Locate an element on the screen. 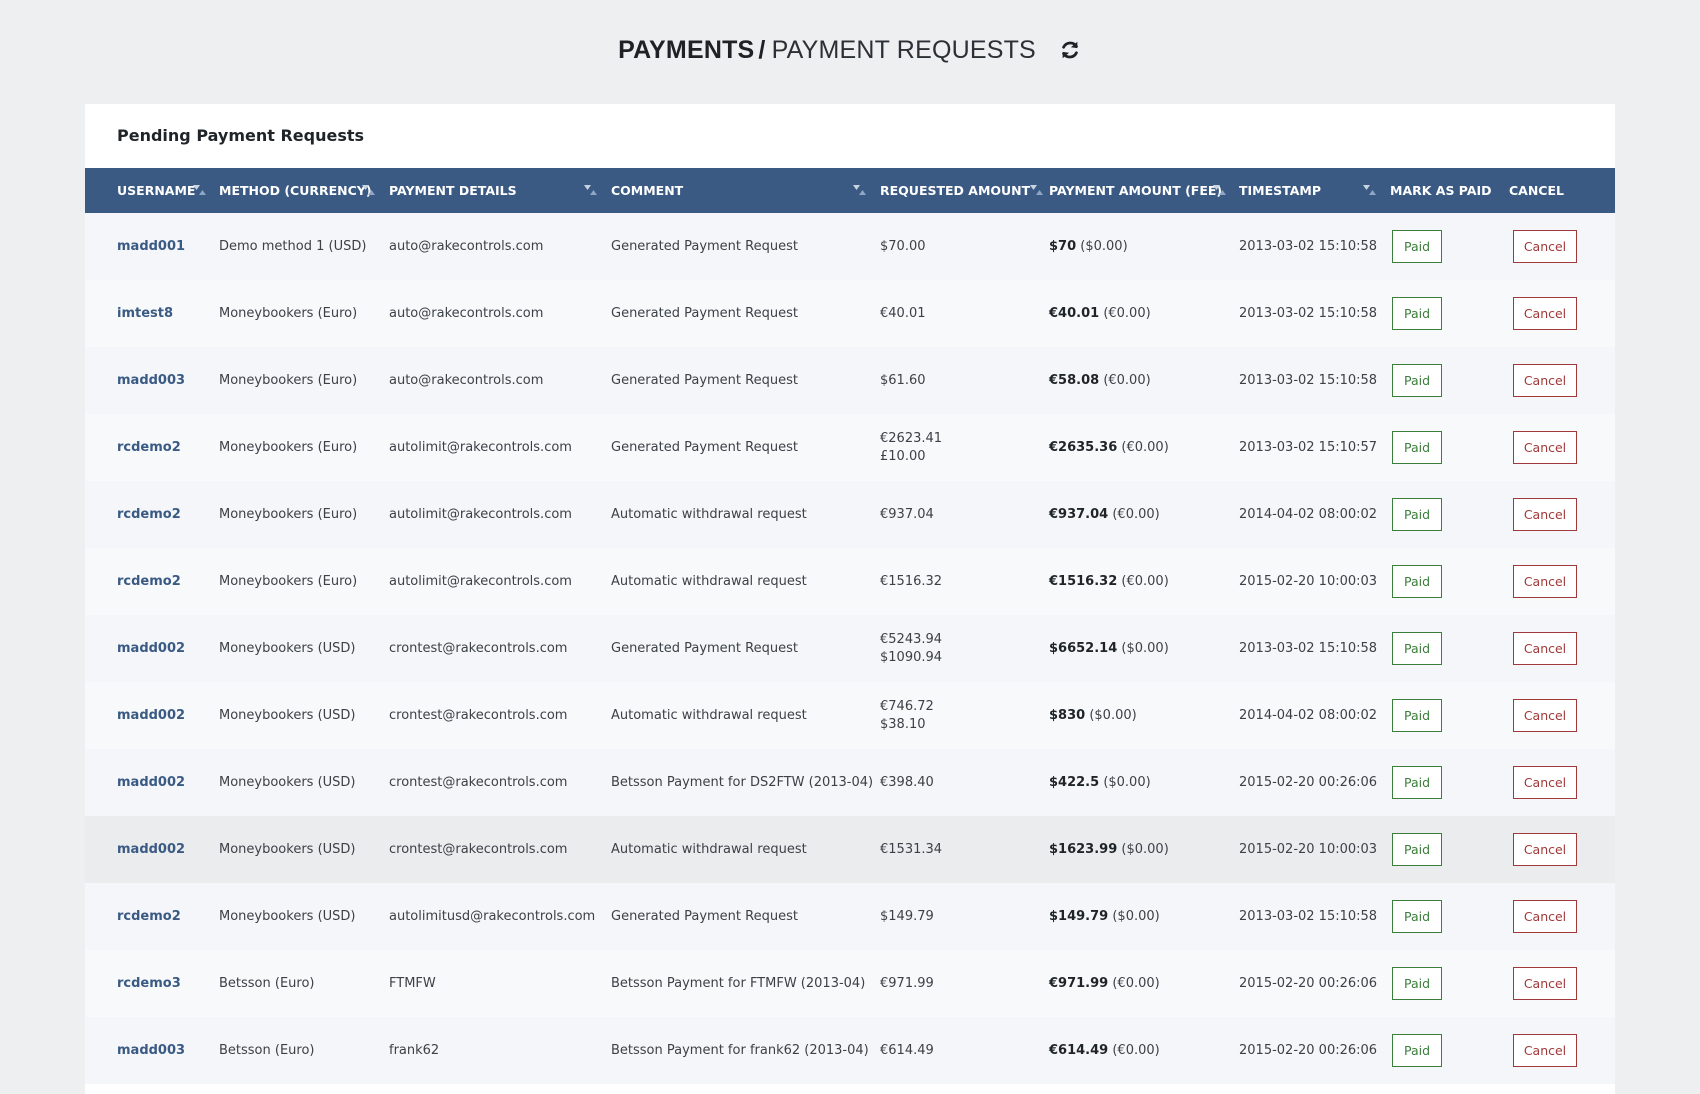 This screenshot has width=1700, height=1094. payment-fee: ($0.00) is located at coordinates (1145, 648).